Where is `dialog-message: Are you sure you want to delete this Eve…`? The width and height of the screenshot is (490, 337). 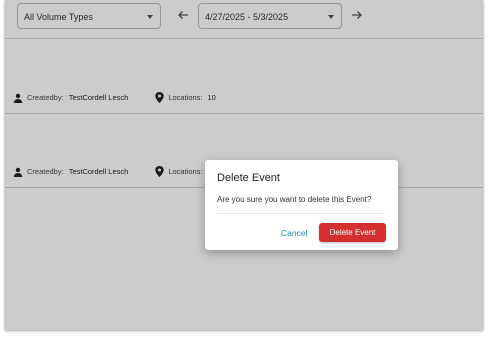
dialog-message: Are you sure you want to delete this Eve… is located at coordinates (294, 199).